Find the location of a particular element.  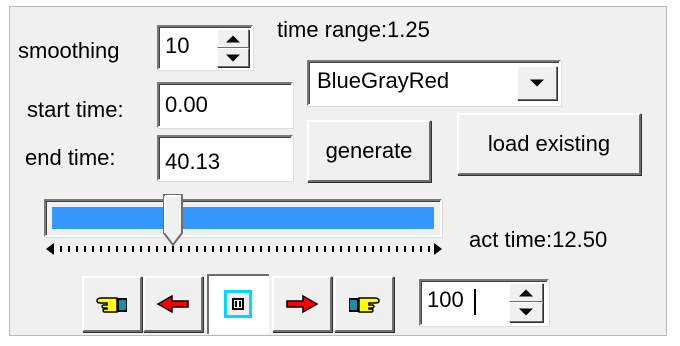

arrow-left-icon is located at coordinates (172, 304).